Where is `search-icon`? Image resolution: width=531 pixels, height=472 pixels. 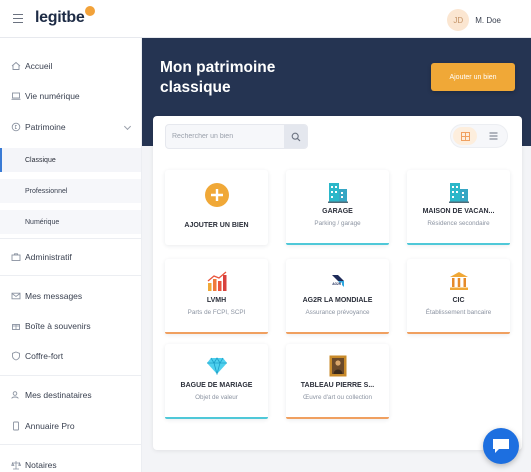 search-icon is located at coordinates (295, 136).